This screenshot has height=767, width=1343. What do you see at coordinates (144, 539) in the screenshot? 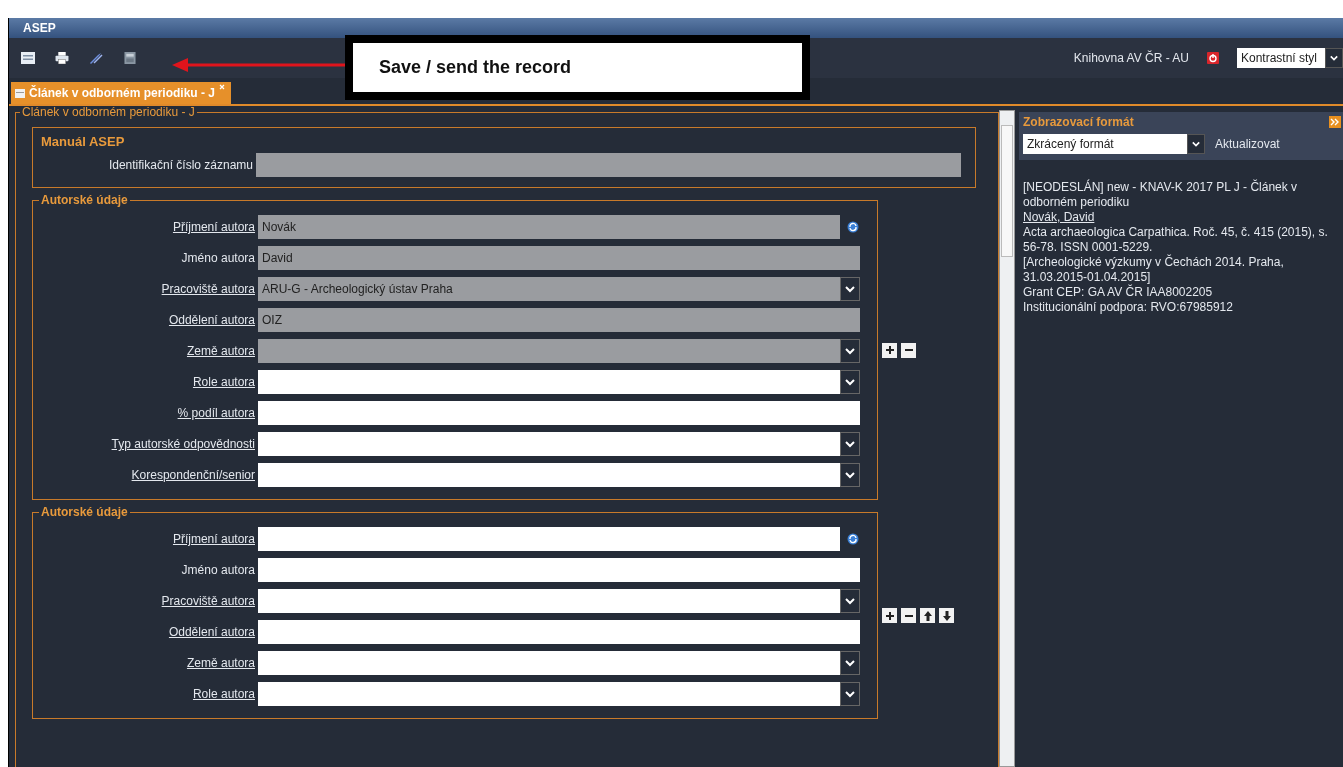
I see `field-link: Příjmení autora` at bounding box center [144, 539].